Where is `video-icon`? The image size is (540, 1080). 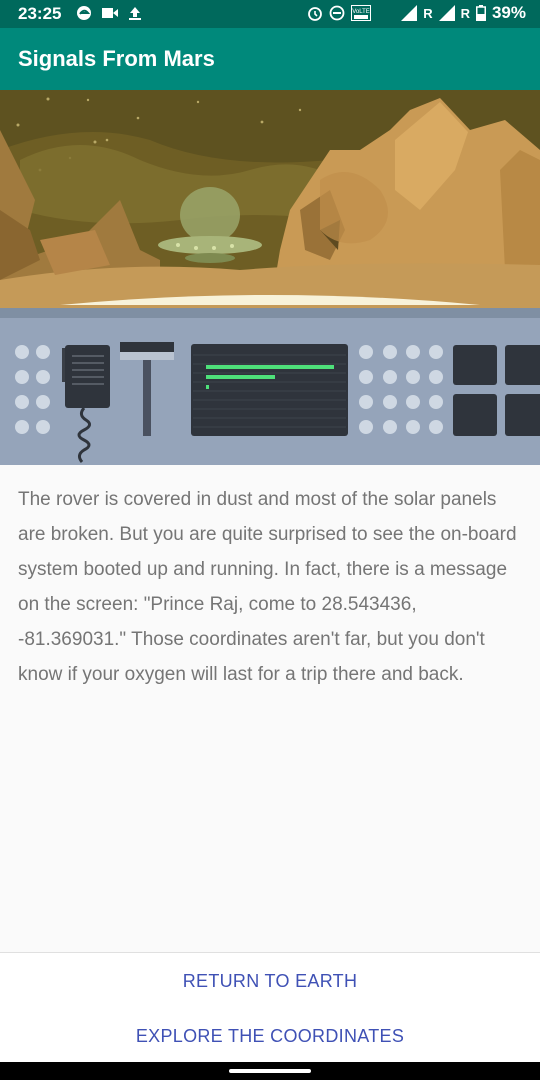
video-icon is located at coordinates (110, 13).